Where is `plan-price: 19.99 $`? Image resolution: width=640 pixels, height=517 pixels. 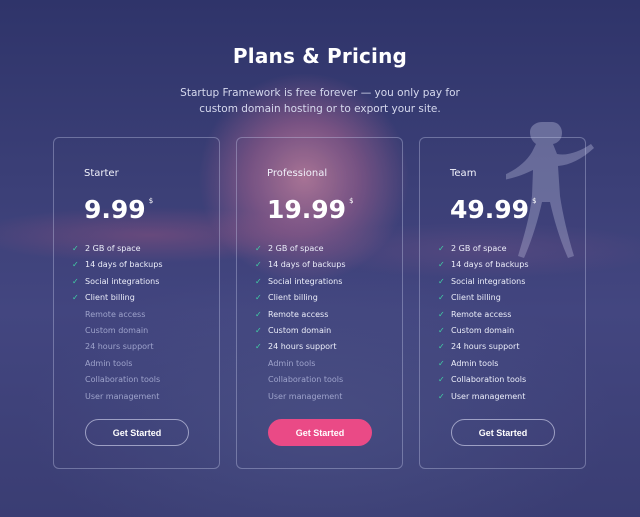 plan-price: 19.99 $ is located at coordinates (310, 209).